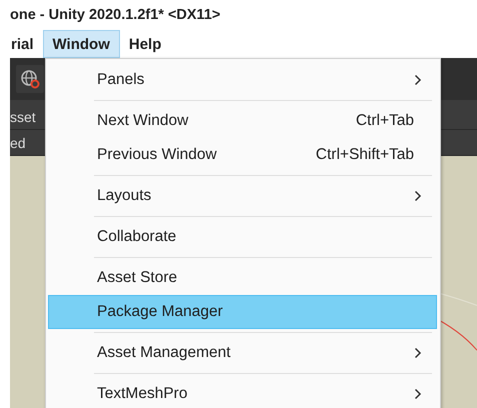 Image resolution: width=477 pixels, height=408 pixels. What do you see at coordinates (365, 155) in the screenshot?
I see `shortcut-label: Ctrl+Shift+Tab` at bounding box center [365, 155].